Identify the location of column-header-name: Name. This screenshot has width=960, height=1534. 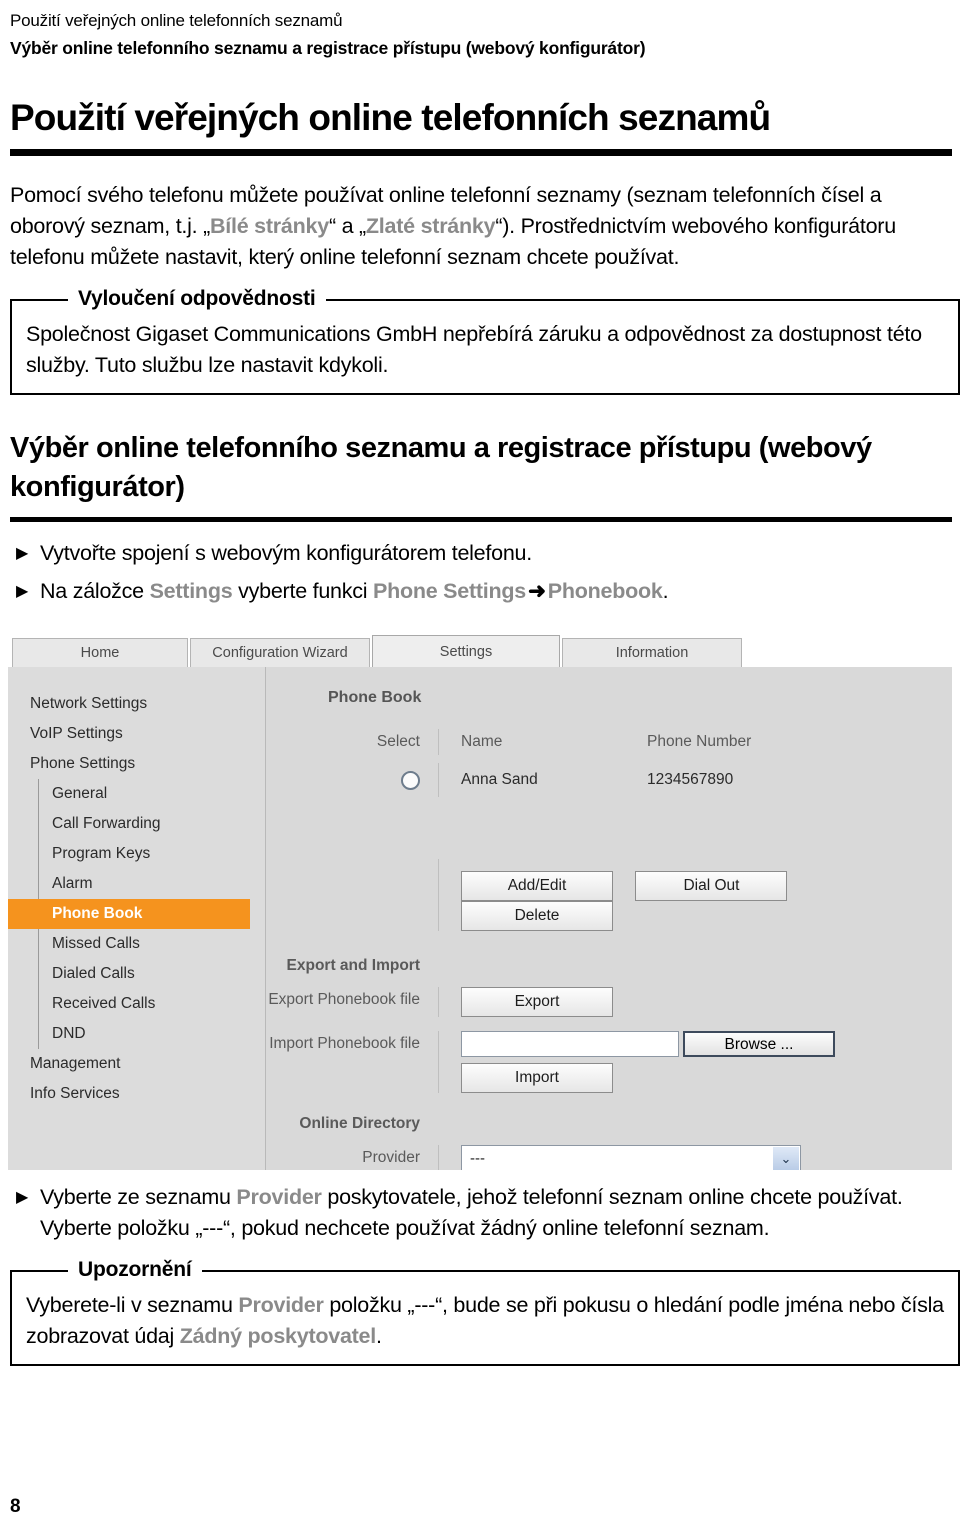
(482, 741).